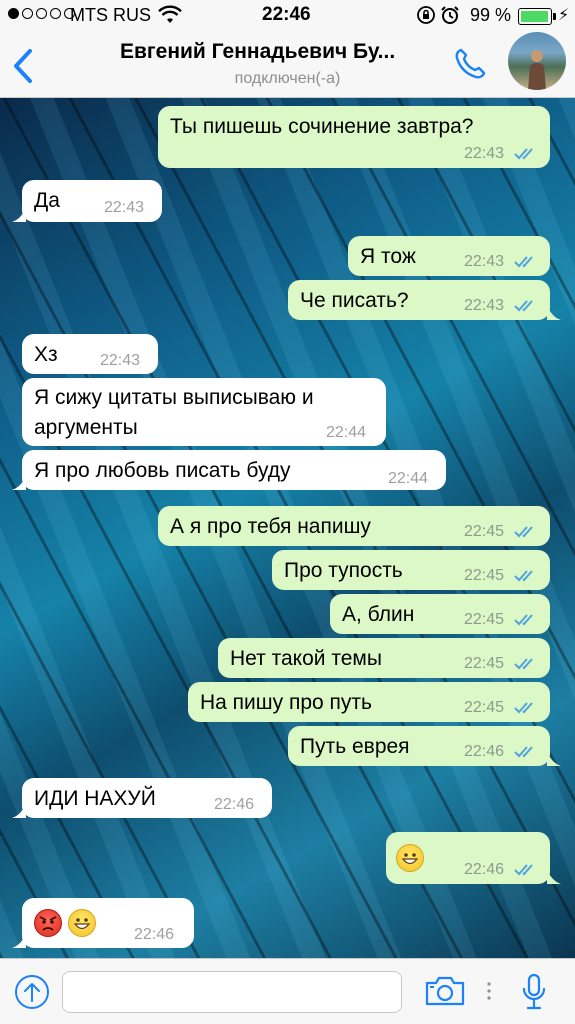  What do you see at coordinates (489, 991) in the screenshot?
I see `more-options-icon` at bounding box center [489, 991].